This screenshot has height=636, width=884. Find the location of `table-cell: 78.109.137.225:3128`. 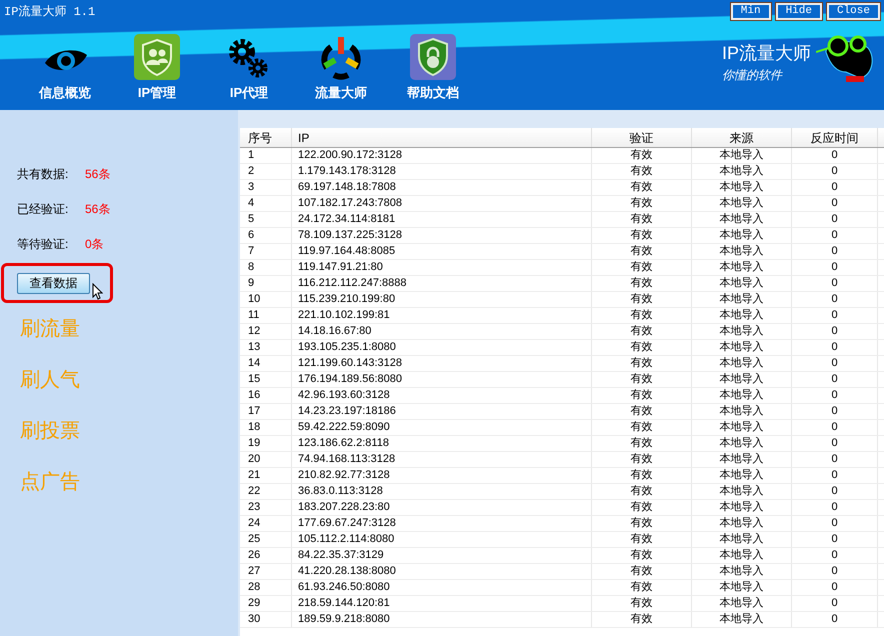

table-cell: 78.109.137.225:3128 is located at coordinates (442, 235).